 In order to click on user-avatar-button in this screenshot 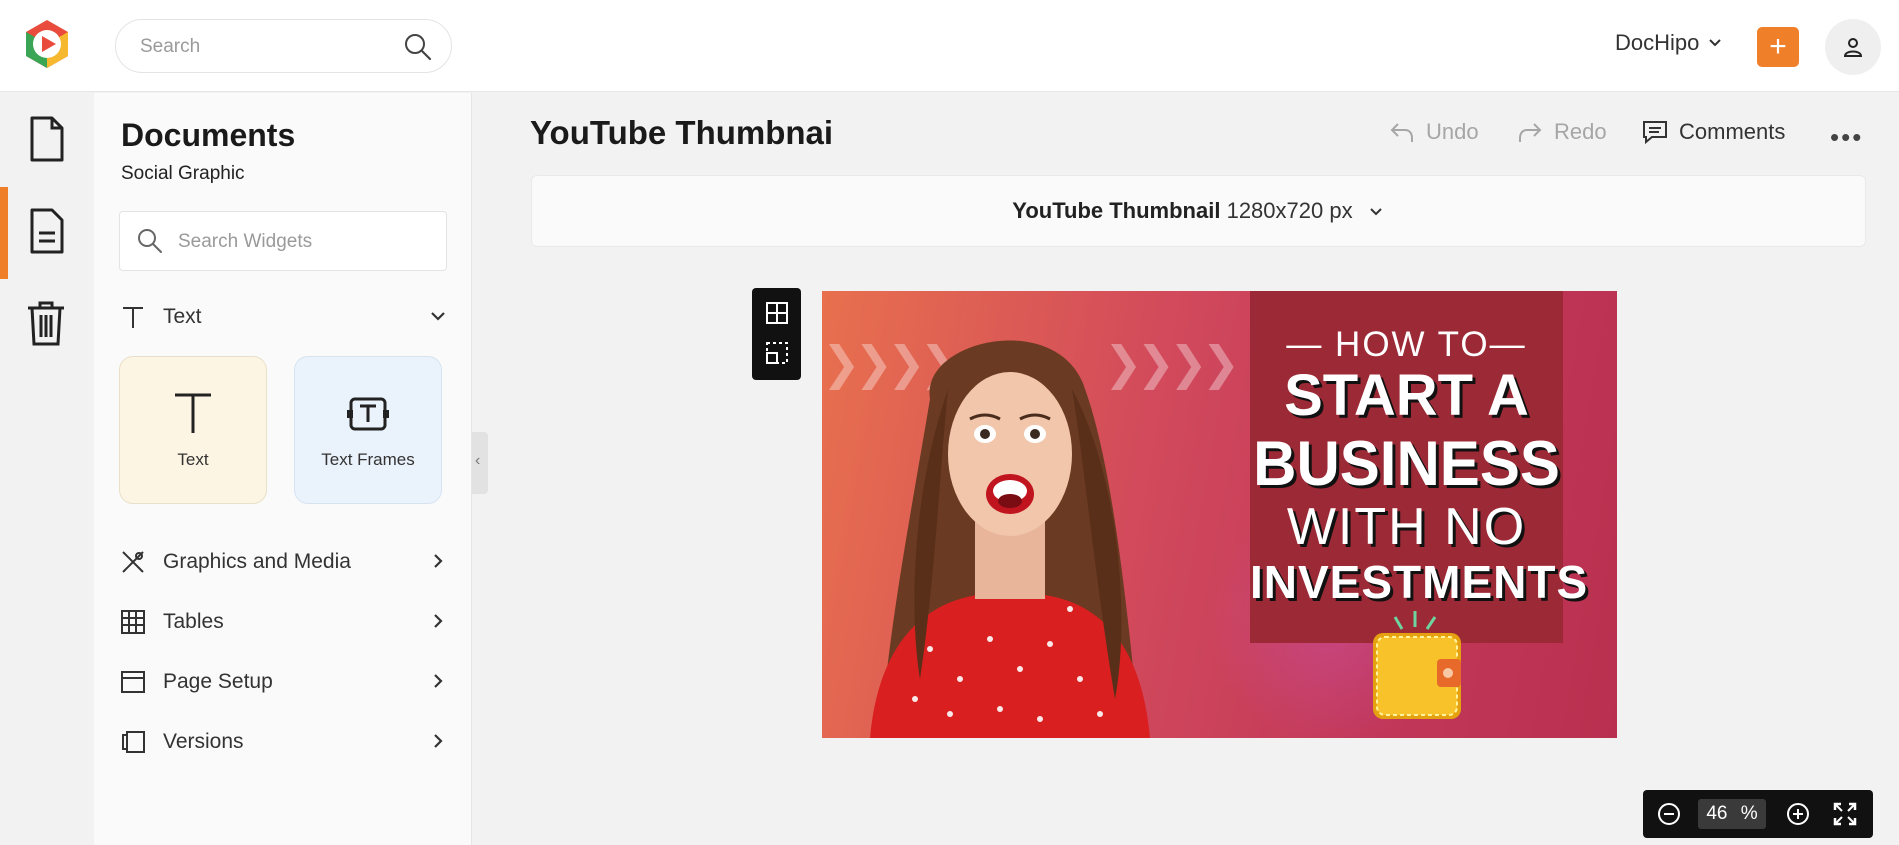, I will do `click(1853, 47)`.